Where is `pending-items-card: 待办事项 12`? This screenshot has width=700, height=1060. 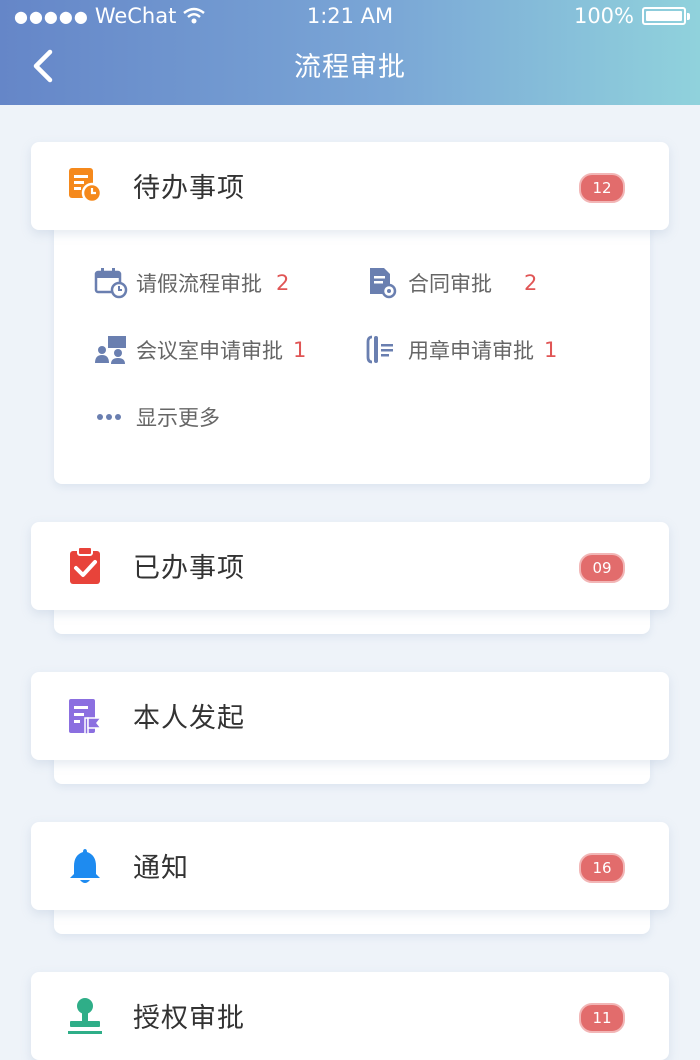
pending-items-card: 待办事项 12 is located at coordinates (350, 186).